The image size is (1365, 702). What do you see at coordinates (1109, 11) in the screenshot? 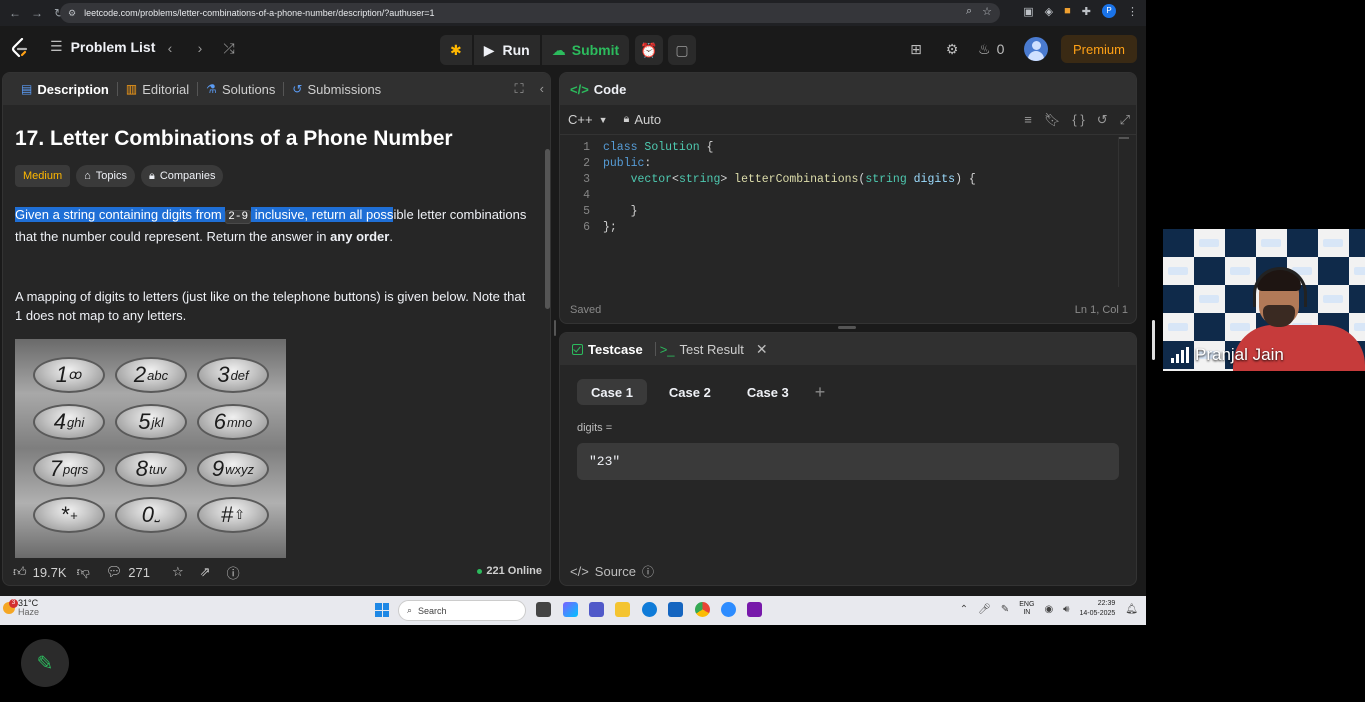
I see `profile-avatar: P` at bounding box center [1109, 11].